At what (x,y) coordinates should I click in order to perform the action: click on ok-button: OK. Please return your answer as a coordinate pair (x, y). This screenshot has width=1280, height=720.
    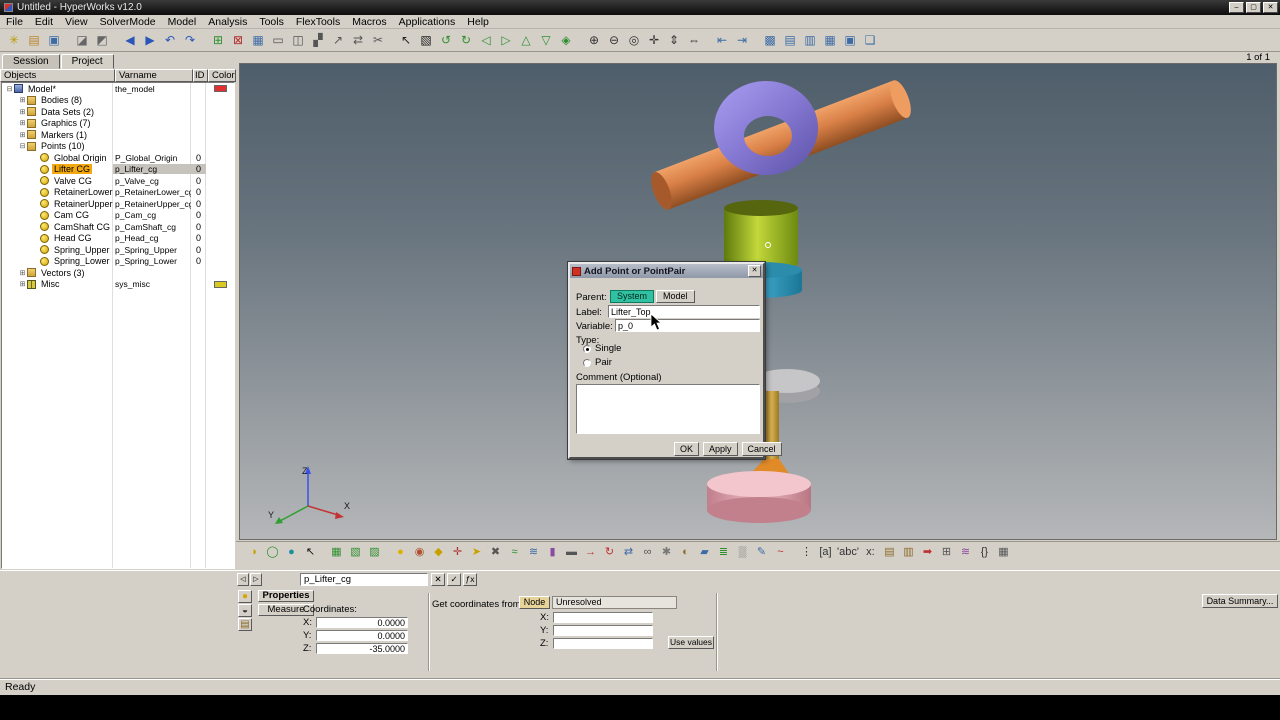
    Looking at the image, I should click on (687, 449).